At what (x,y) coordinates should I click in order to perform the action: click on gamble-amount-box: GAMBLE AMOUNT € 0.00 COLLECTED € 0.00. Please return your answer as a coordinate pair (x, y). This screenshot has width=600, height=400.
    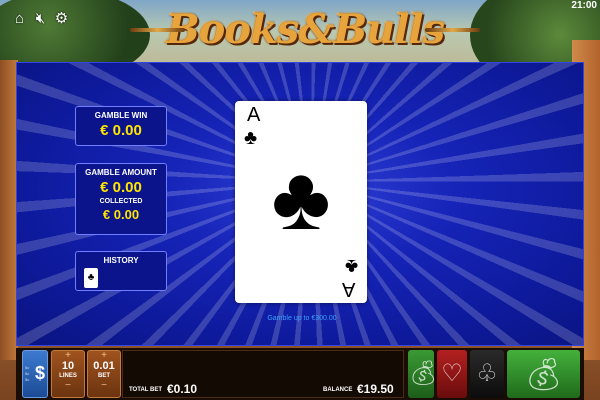
    Looking at the image, I should click on (121, 199).